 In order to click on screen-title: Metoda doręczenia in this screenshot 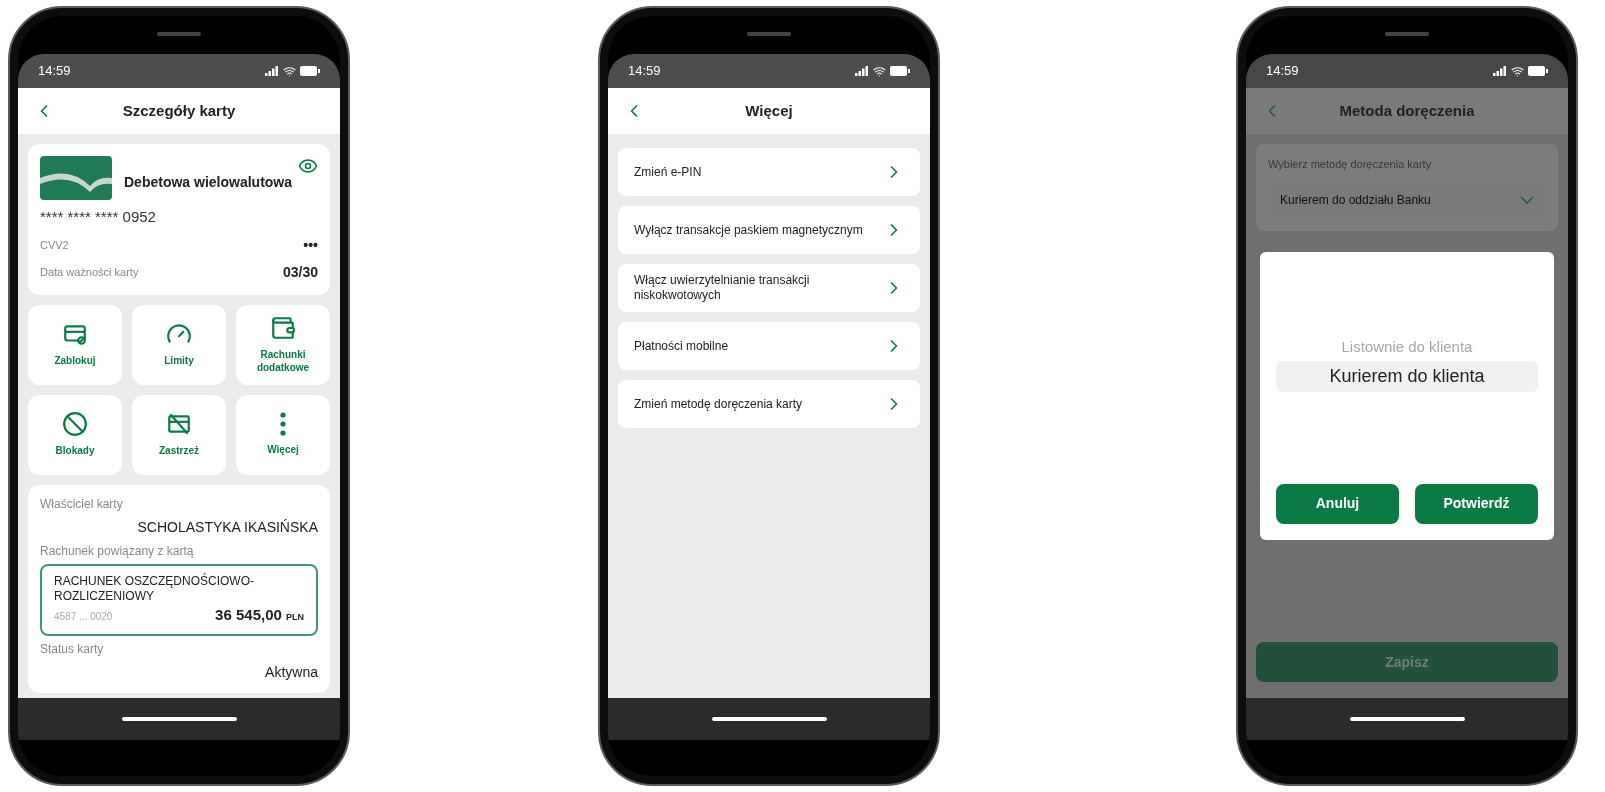, I will do `click(1407, 110)`.